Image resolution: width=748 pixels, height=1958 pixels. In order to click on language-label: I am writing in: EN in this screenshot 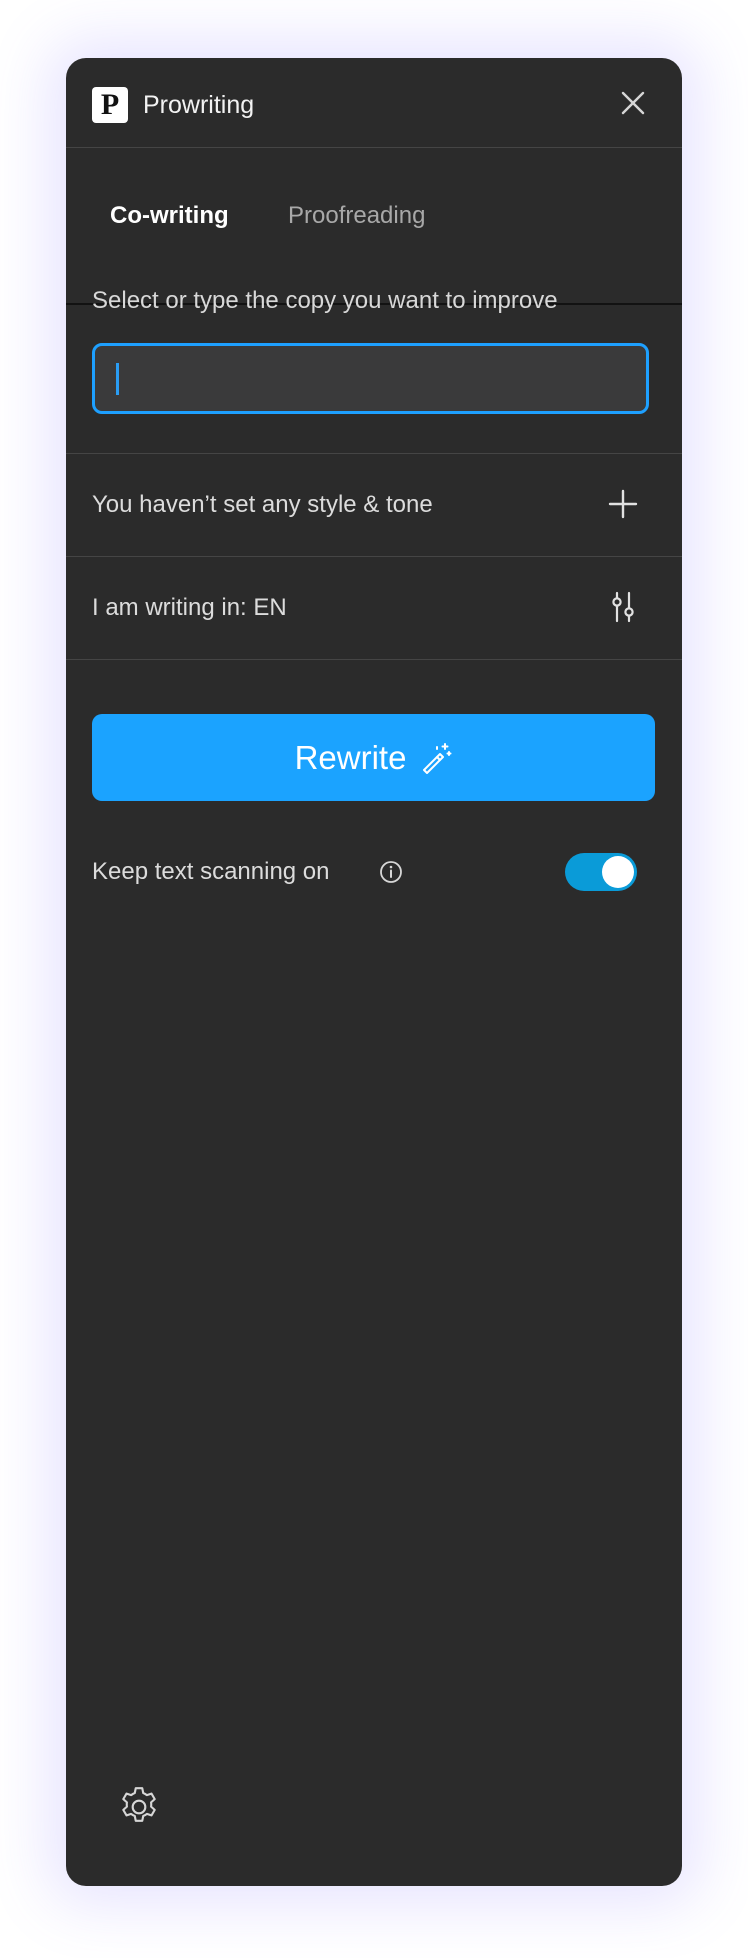, I will do `click(189, 607)`.